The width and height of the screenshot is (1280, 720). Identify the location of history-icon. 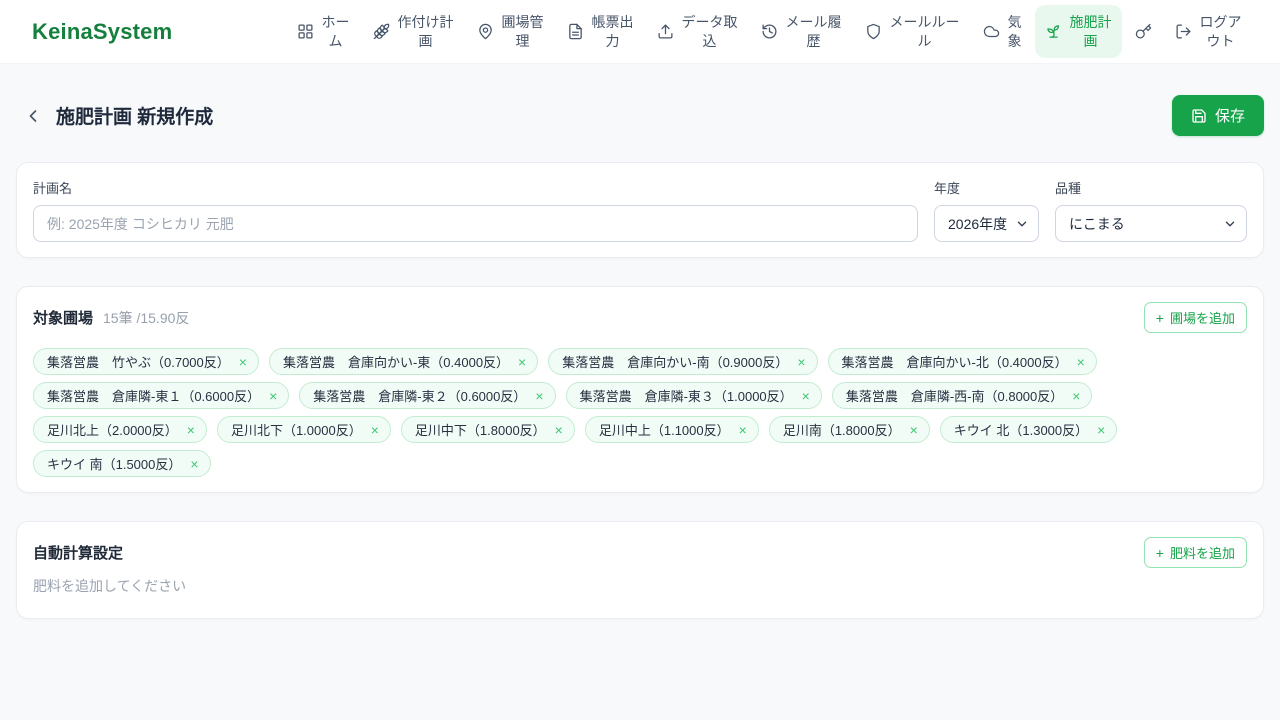
(769, 31).